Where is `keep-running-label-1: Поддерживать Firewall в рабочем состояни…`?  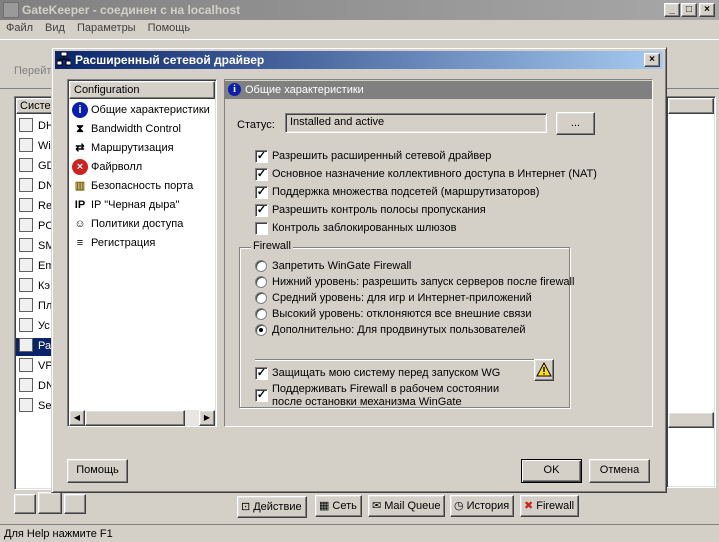 keep-running-label-1: Поддерживать Firewall в рабочем состояни… is located at coordinates (386, 389).